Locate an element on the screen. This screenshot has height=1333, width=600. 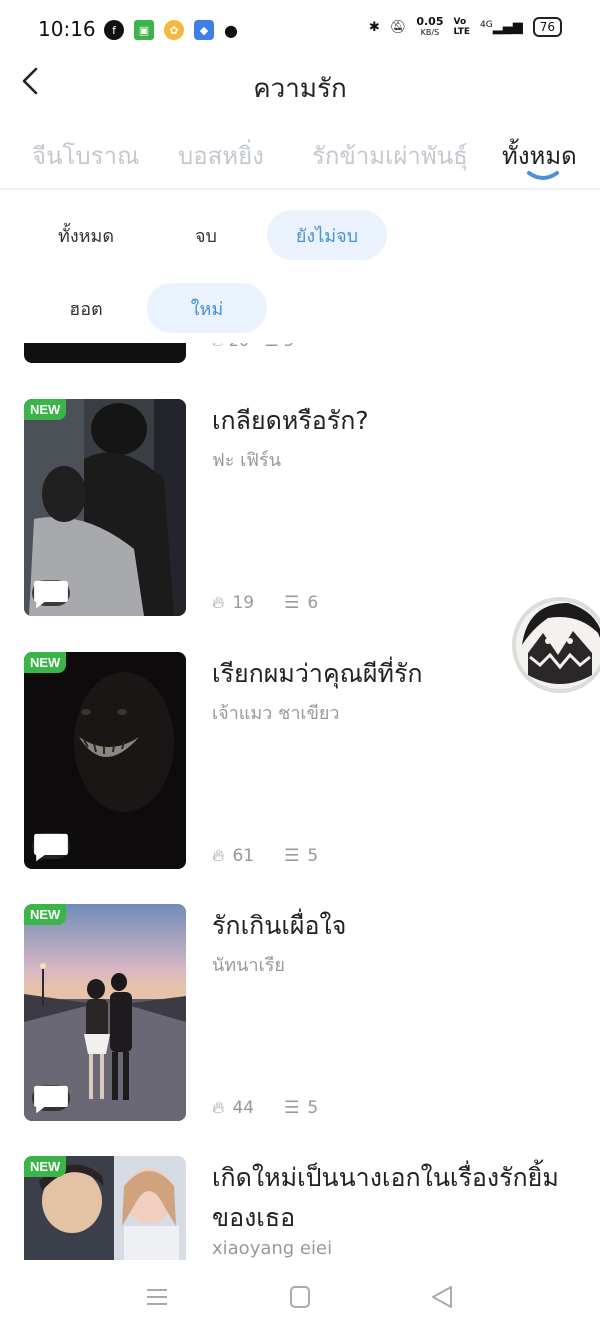
system-nav-bar is located at coordinates (300, 1297).